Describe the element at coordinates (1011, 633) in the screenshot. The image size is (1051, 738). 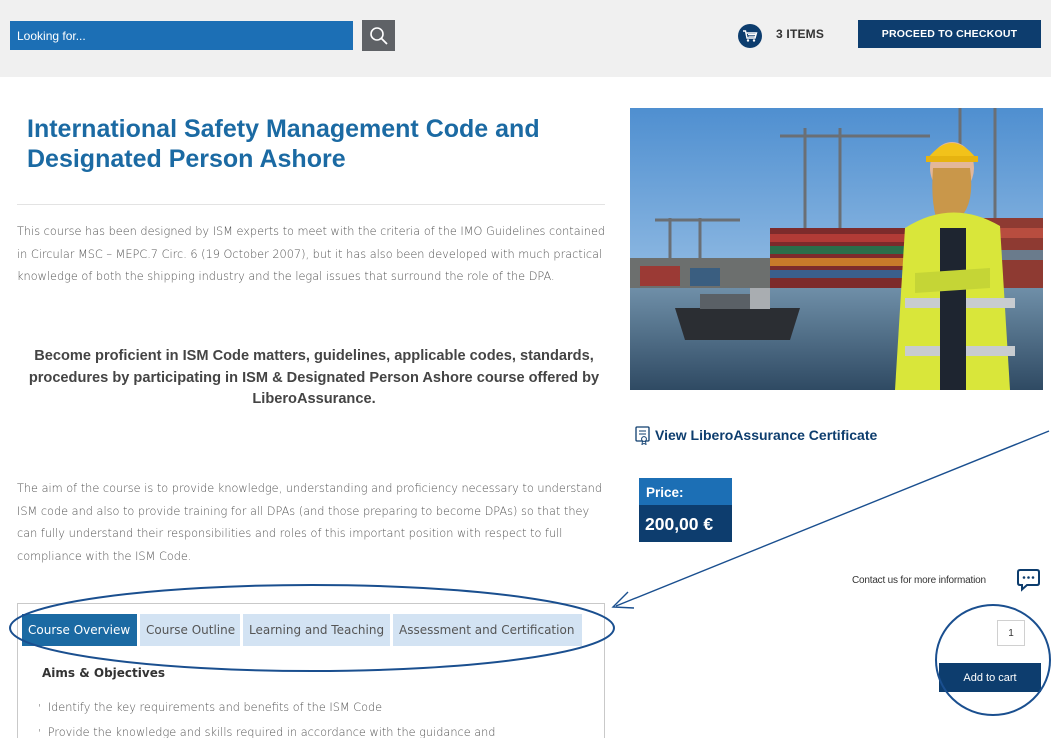
I see `quantity-input` at that location.